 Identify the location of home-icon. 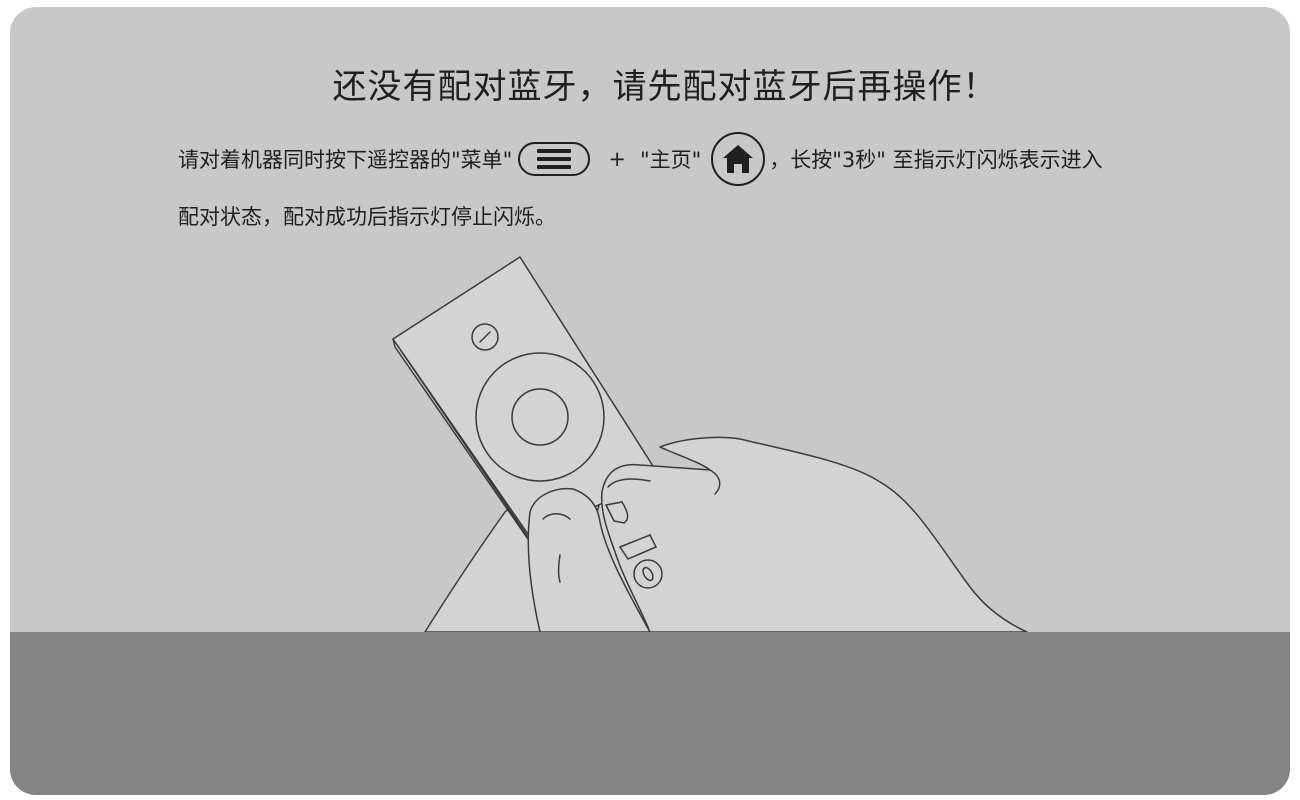
(738, 159).